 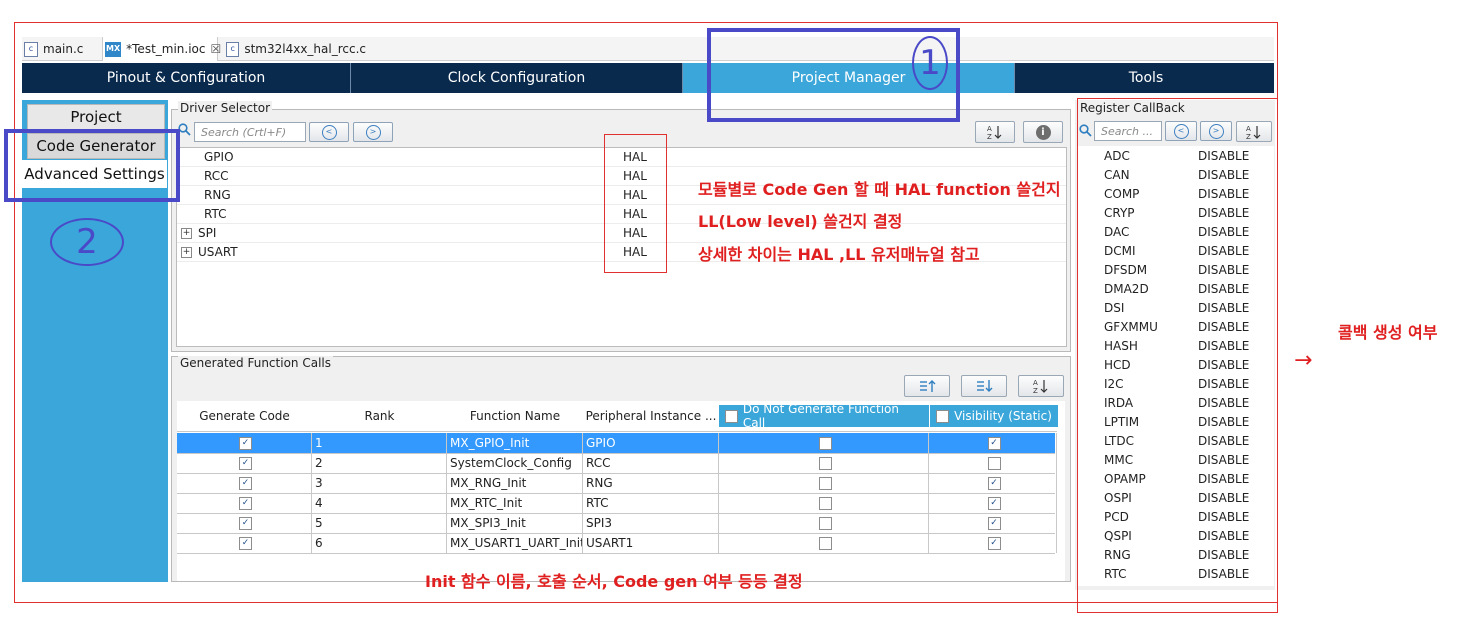 I want to click on peripheral-instance-cell: SPI3, so click(x=651, y=523).